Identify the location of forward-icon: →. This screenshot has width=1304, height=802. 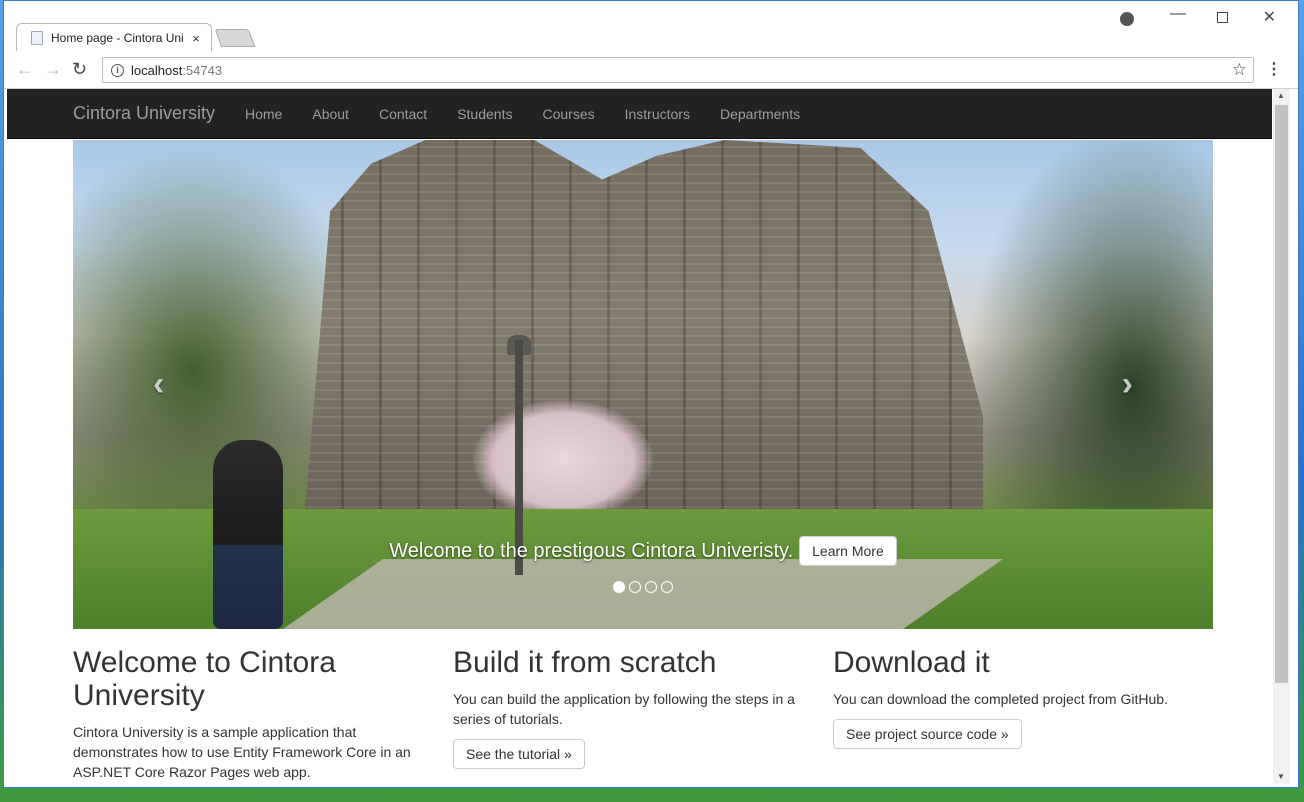
(53, 69).